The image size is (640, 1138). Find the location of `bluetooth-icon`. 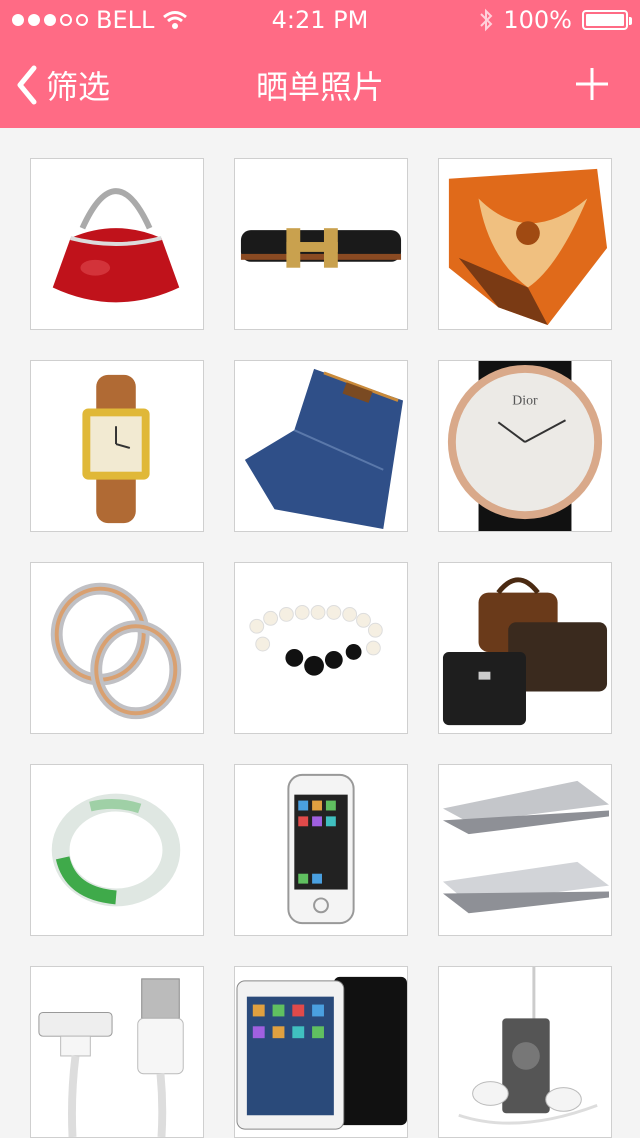

bluetooth-icon is located at coordinates (486, 20).